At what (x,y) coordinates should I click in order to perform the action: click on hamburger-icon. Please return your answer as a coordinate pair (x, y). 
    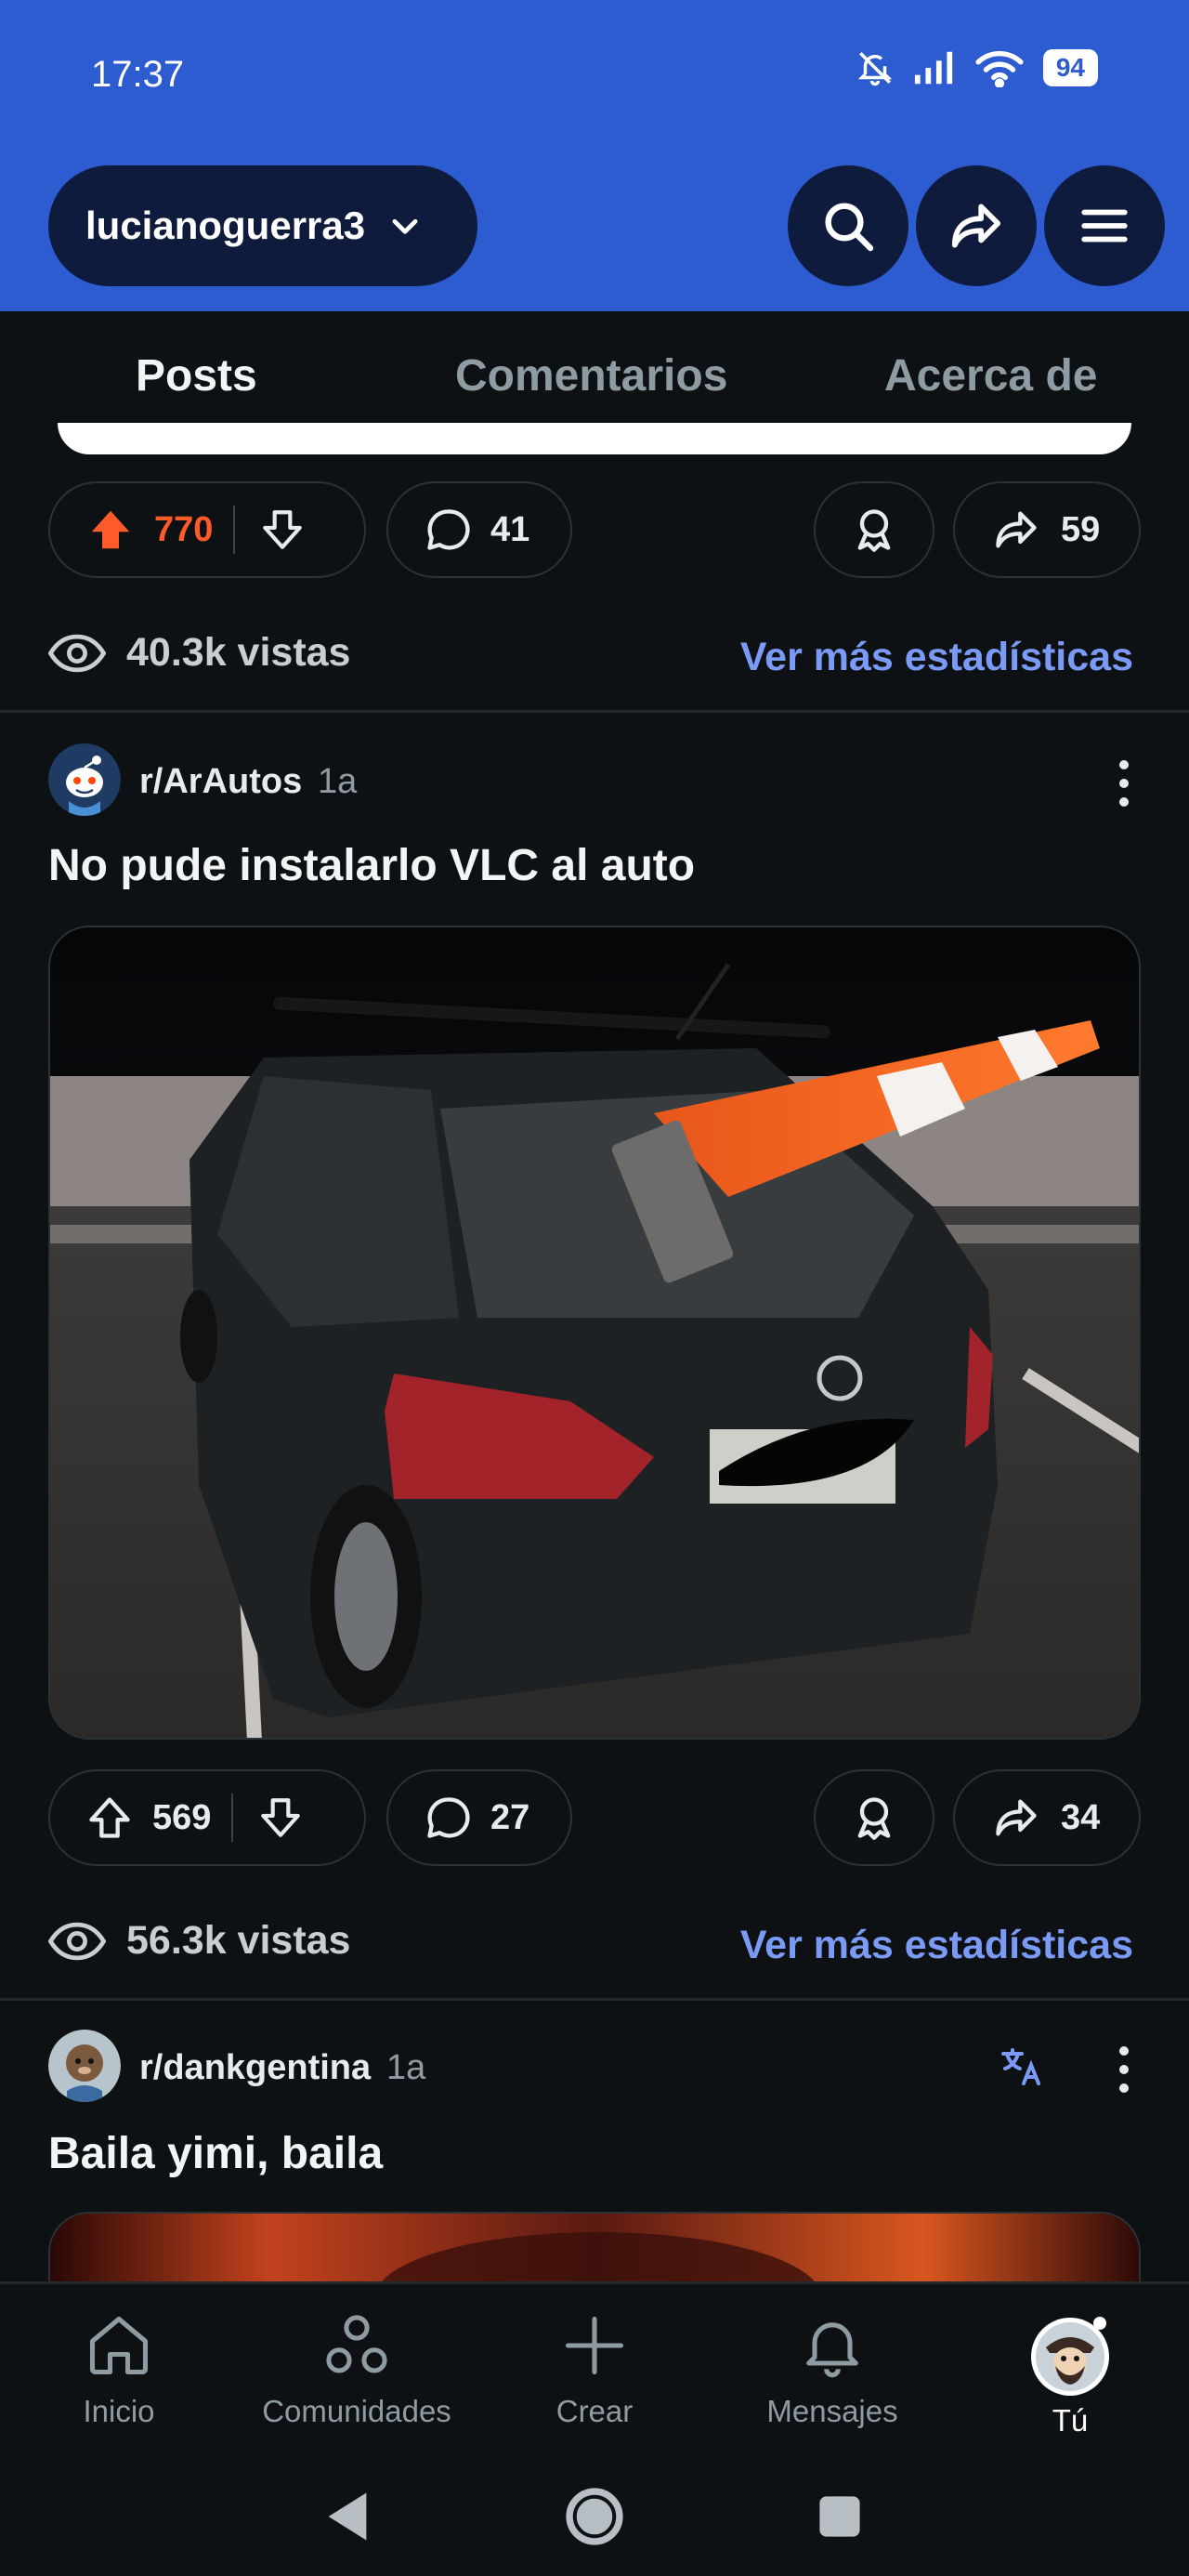
    Looking at the image, I should click on (1104, 226).